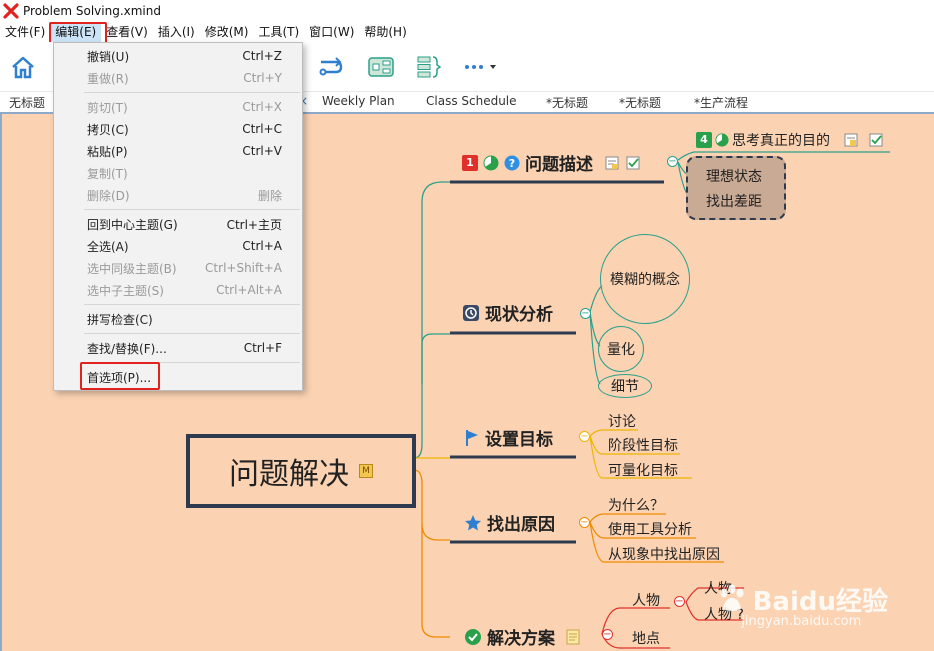 The height and width of the screenshot is (651, 934). What do you see at coordinates (178, 268) in the screenshot?
I see `menu-item-select-siblings: 选中同级主题(B) Ctrl+Shift+A` at bounding box center [178, 268].